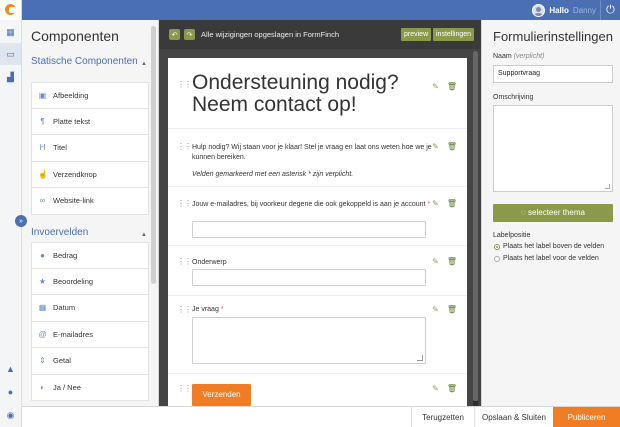 Image resolution: width=620 pixels, height=427 pixels. Describe the element at coordinates (554, 246) in the screenshot. I see `radio-label: Plaats het label boven de velden` at that location.